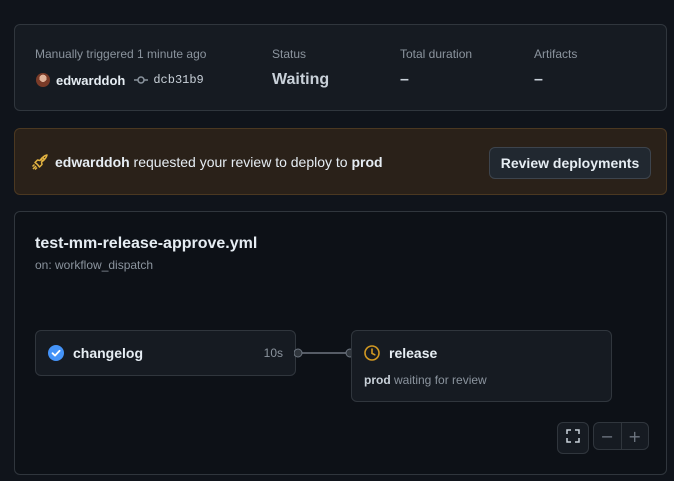 This screenshot has width=674, height=481. Describe the element at coordinates (165, 353) in the screenshot. I see `job-changelog: changelog 10s` at that location.